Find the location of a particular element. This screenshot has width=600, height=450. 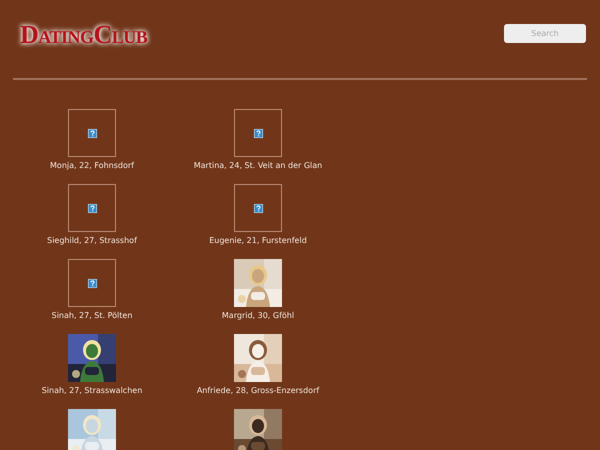

profile-caption: Martina, 24, St. Veit an der Glan is located at coordinates (258, 165).